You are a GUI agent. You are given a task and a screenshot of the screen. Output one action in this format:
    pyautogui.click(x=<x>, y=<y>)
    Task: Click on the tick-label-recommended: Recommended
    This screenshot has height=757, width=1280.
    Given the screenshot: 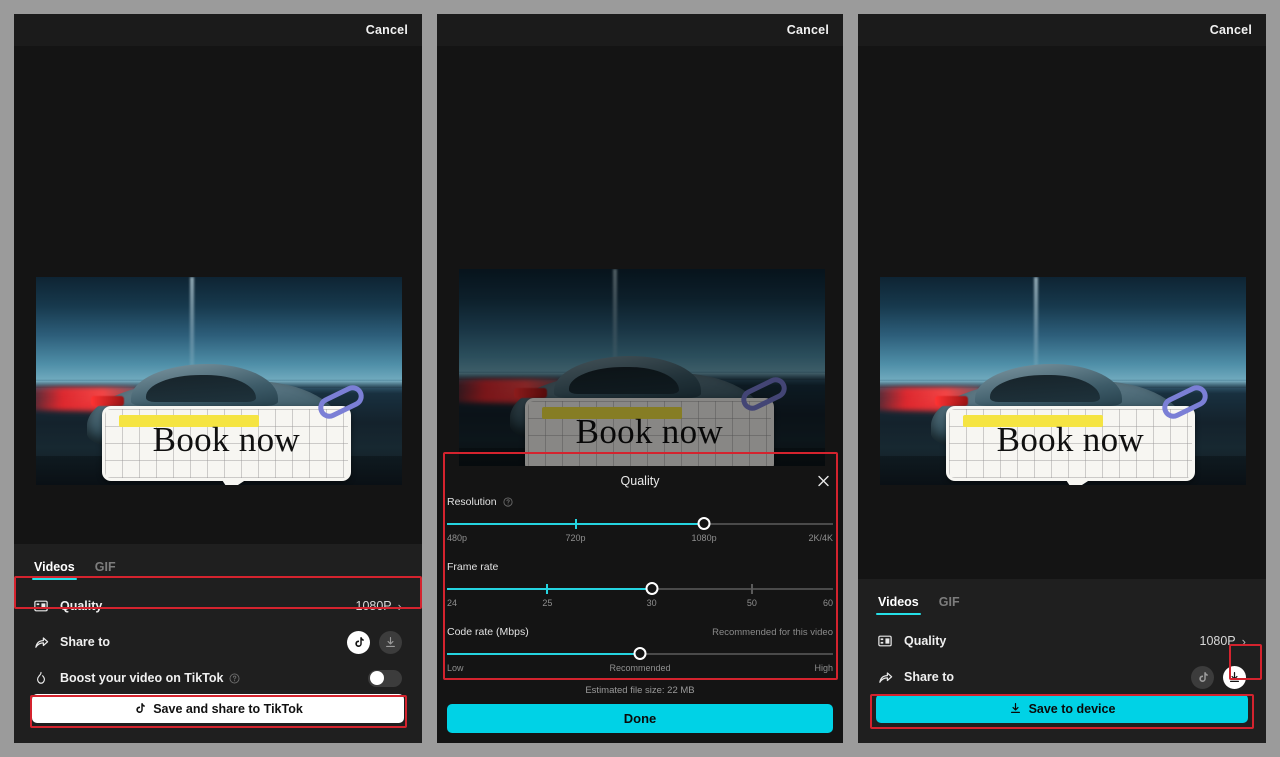 What is the action you would take?
    pyautogui.click(x=640, y=668)
    